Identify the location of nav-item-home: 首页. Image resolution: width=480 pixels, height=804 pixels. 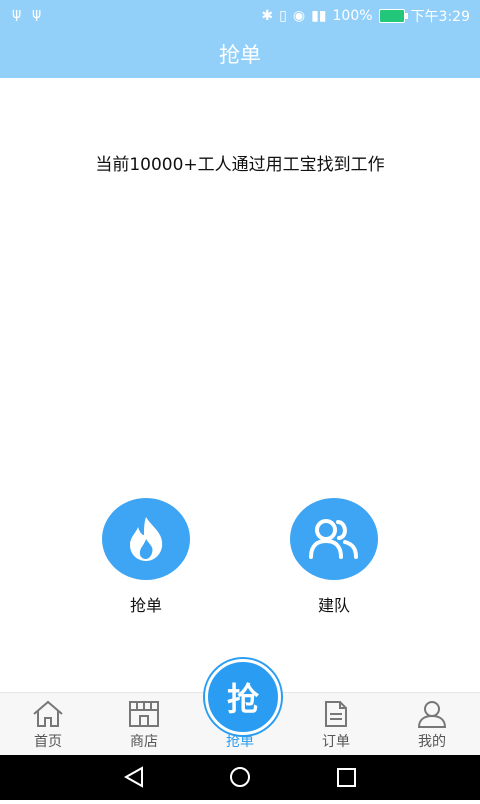
(48, 724).